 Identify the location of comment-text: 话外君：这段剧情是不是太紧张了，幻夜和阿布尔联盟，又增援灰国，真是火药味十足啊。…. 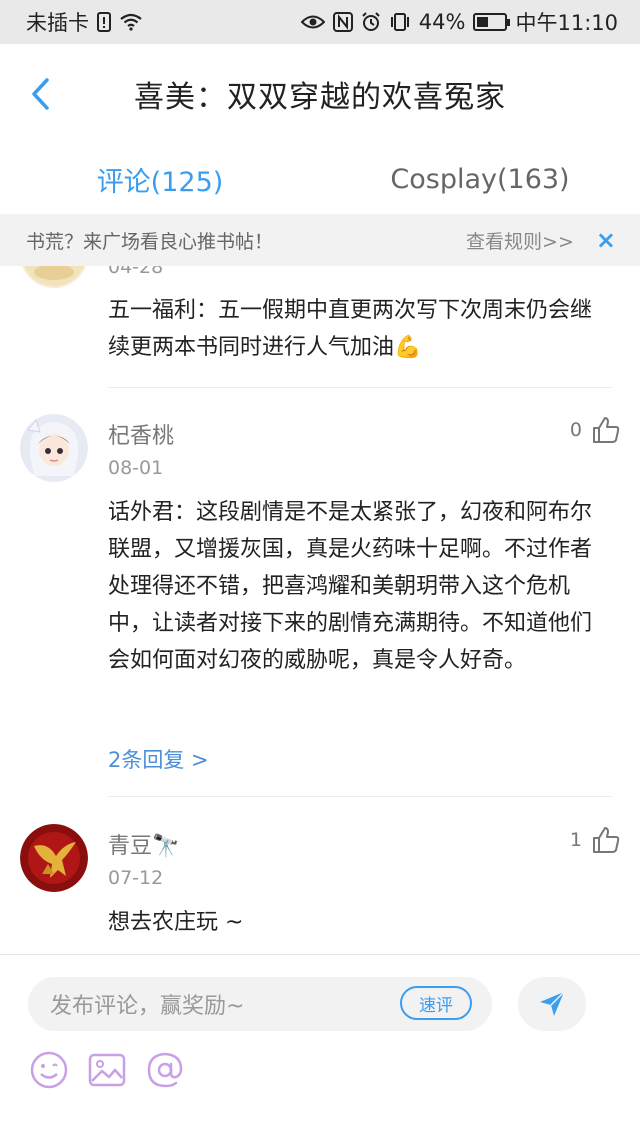
(350, 586).